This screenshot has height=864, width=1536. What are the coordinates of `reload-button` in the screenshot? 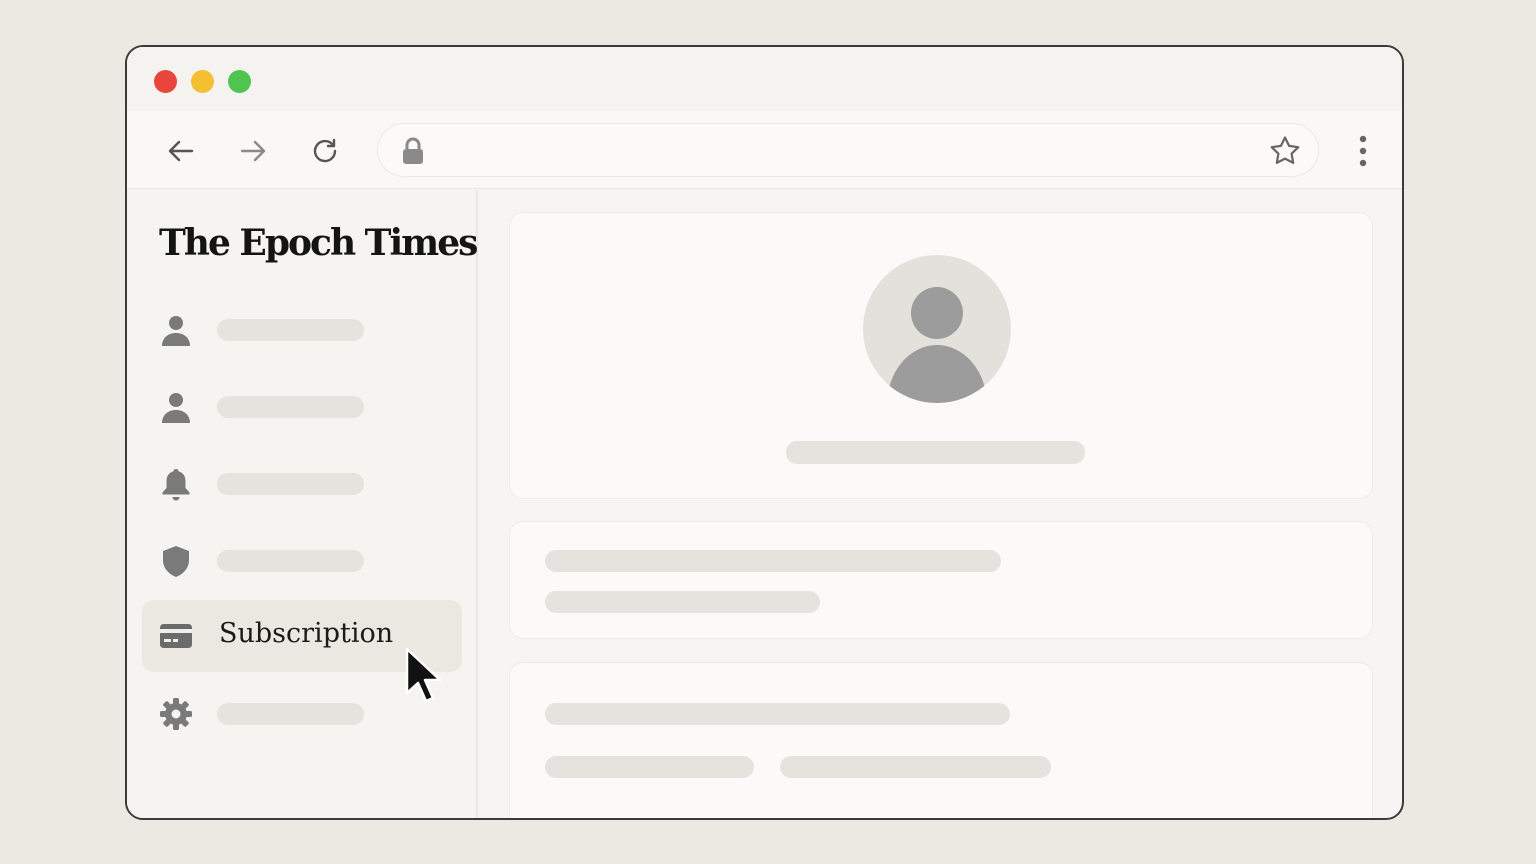 It's located at (325, 151).